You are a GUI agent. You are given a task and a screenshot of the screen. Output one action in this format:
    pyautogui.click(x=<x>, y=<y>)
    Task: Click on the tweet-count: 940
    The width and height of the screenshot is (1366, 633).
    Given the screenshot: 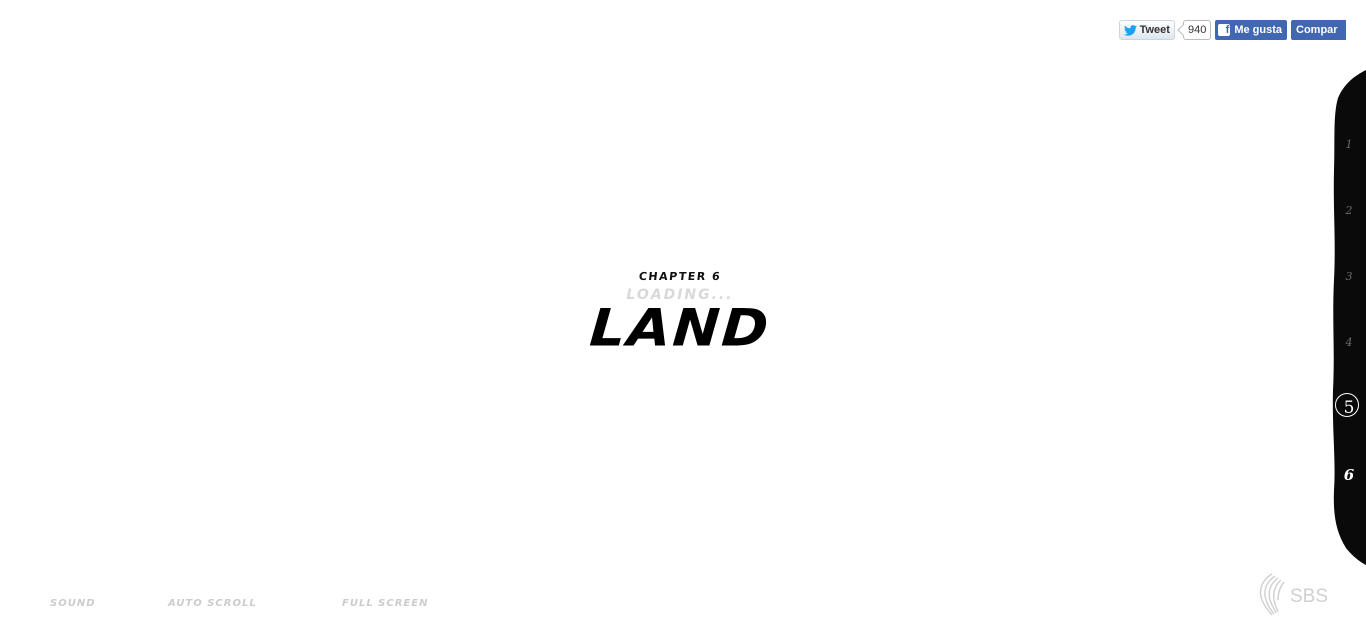 What is the action you would take?
    pyautogui.click(x=1197, y=30)
    